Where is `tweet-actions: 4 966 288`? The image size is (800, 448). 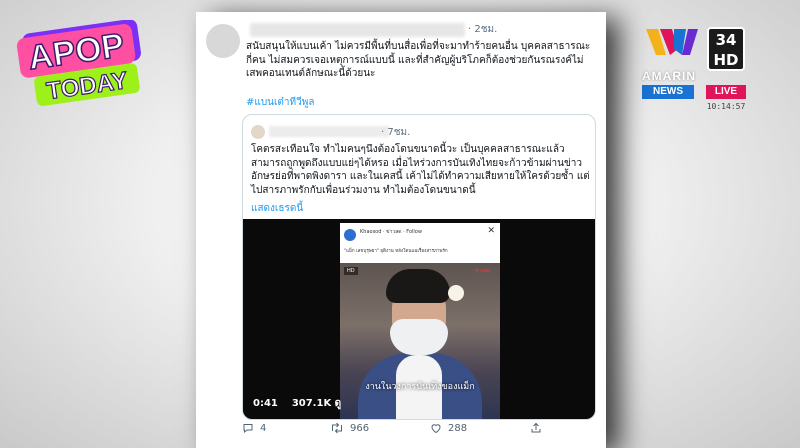 tweet-actions: 4 966 288 is located at coordinates (417, 432).